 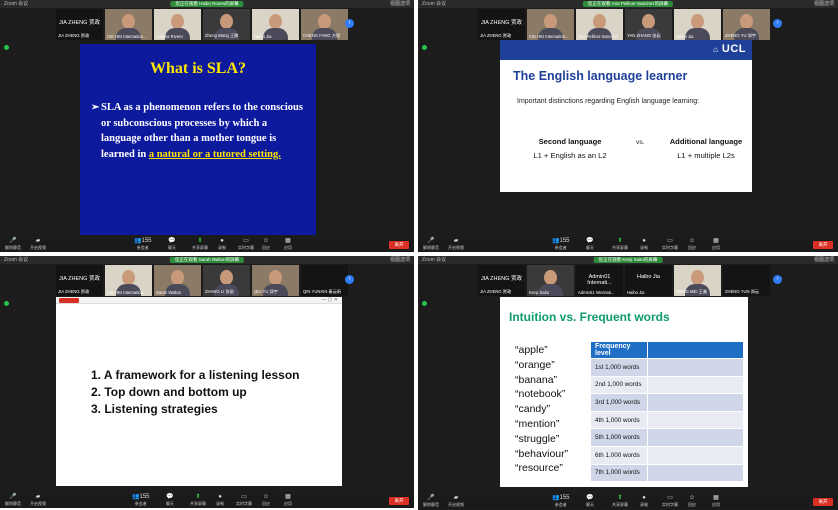 What do you see at coordinates (589, 317) in the screenshot?
I see `slide-title: Intuition vs. Frequent words` at bounding box center [589, 317].